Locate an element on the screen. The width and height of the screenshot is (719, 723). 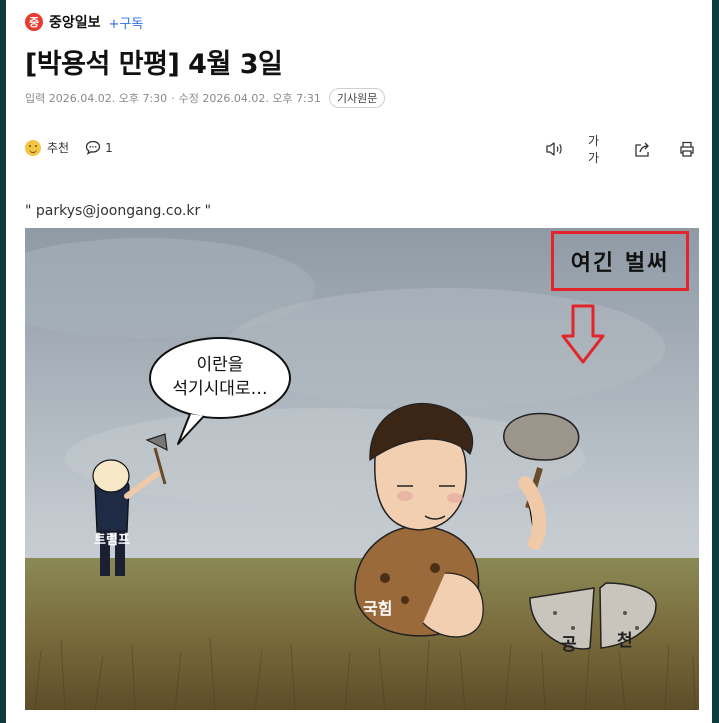
press-logo-icon: 중 is located at coordinates (34, 22).